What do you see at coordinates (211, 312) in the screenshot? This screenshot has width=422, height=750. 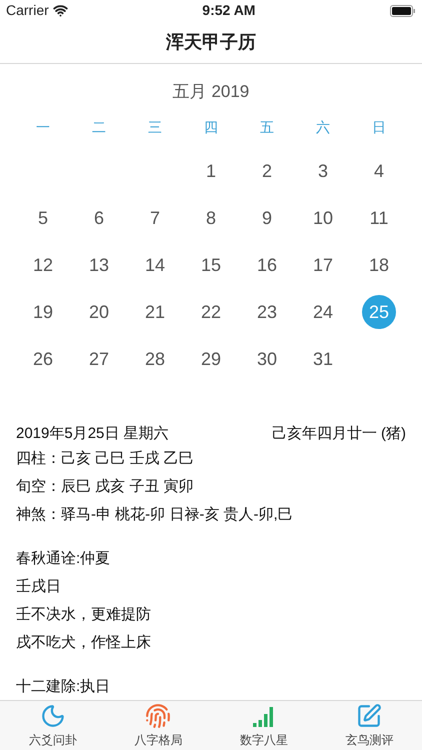 I see `day-cell: 22` at bounding box center [211, 312].